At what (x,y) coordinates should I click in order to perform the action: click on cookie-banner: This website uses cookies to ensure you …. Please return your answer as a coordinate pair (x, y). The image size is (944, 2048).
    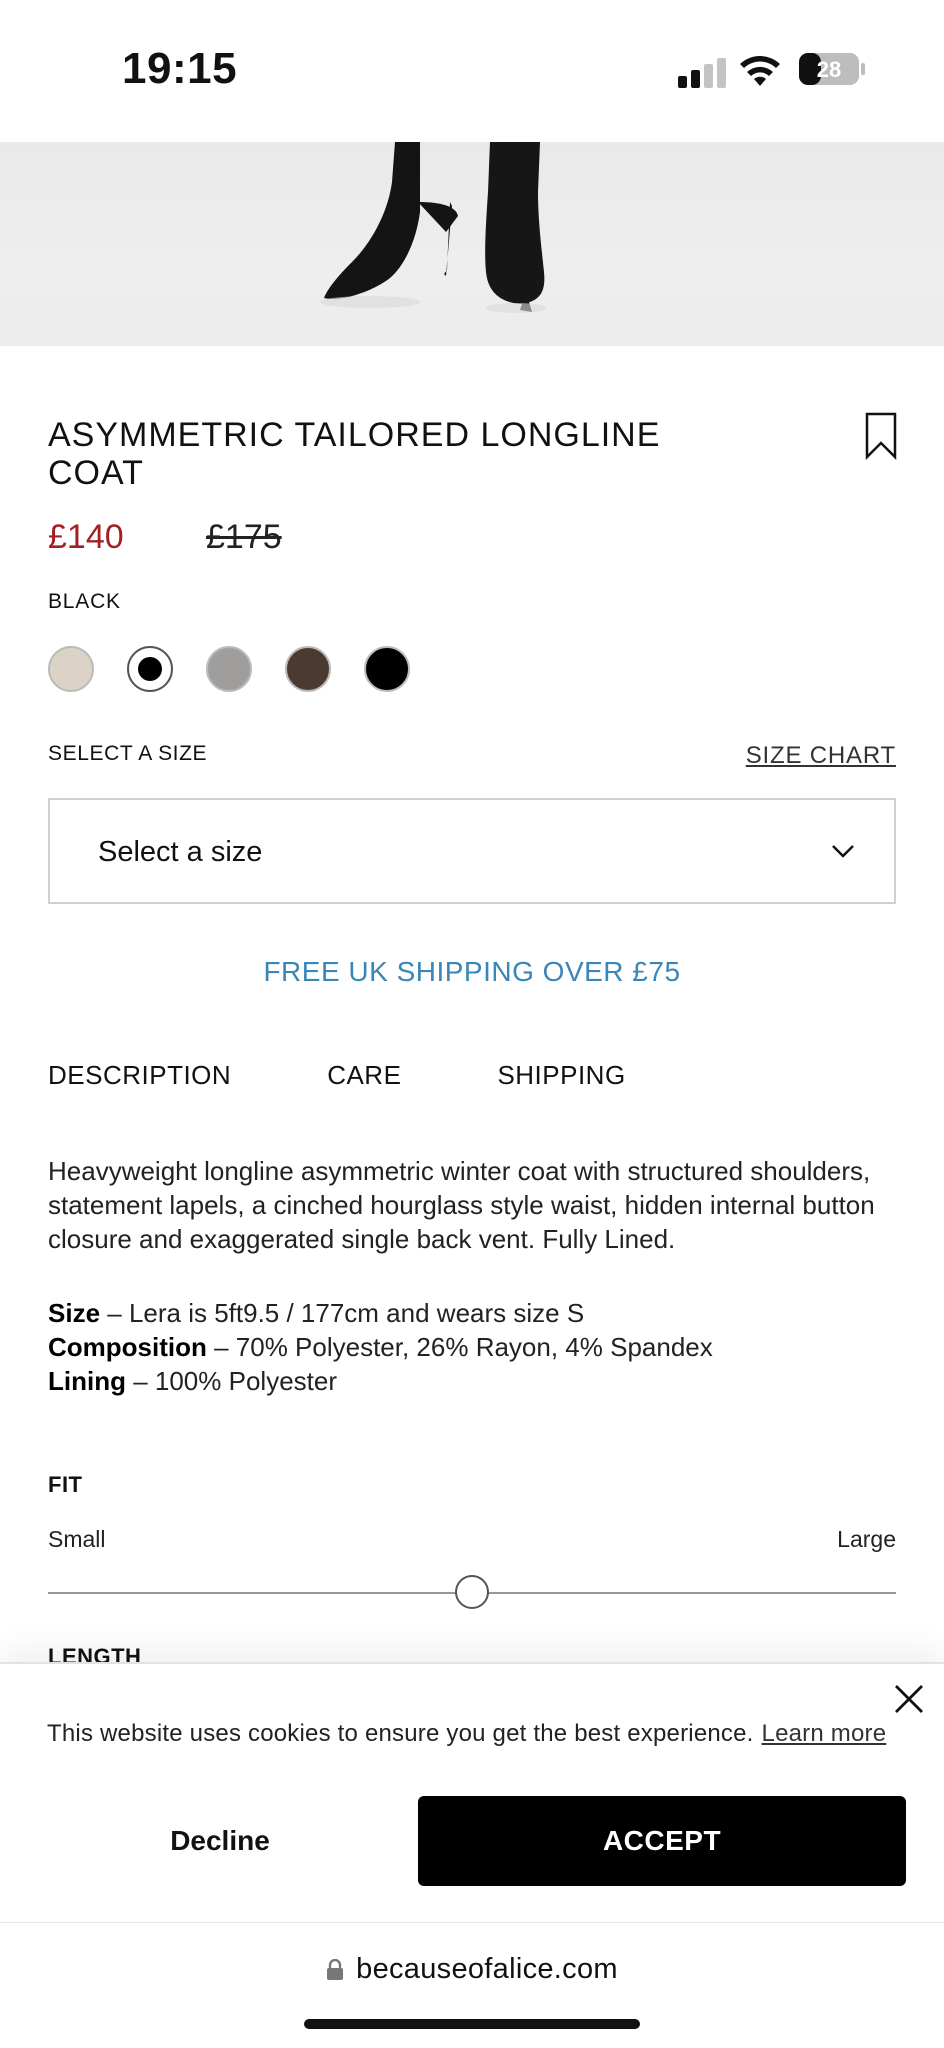
    Looking at the image, I should click on (472, 1792).